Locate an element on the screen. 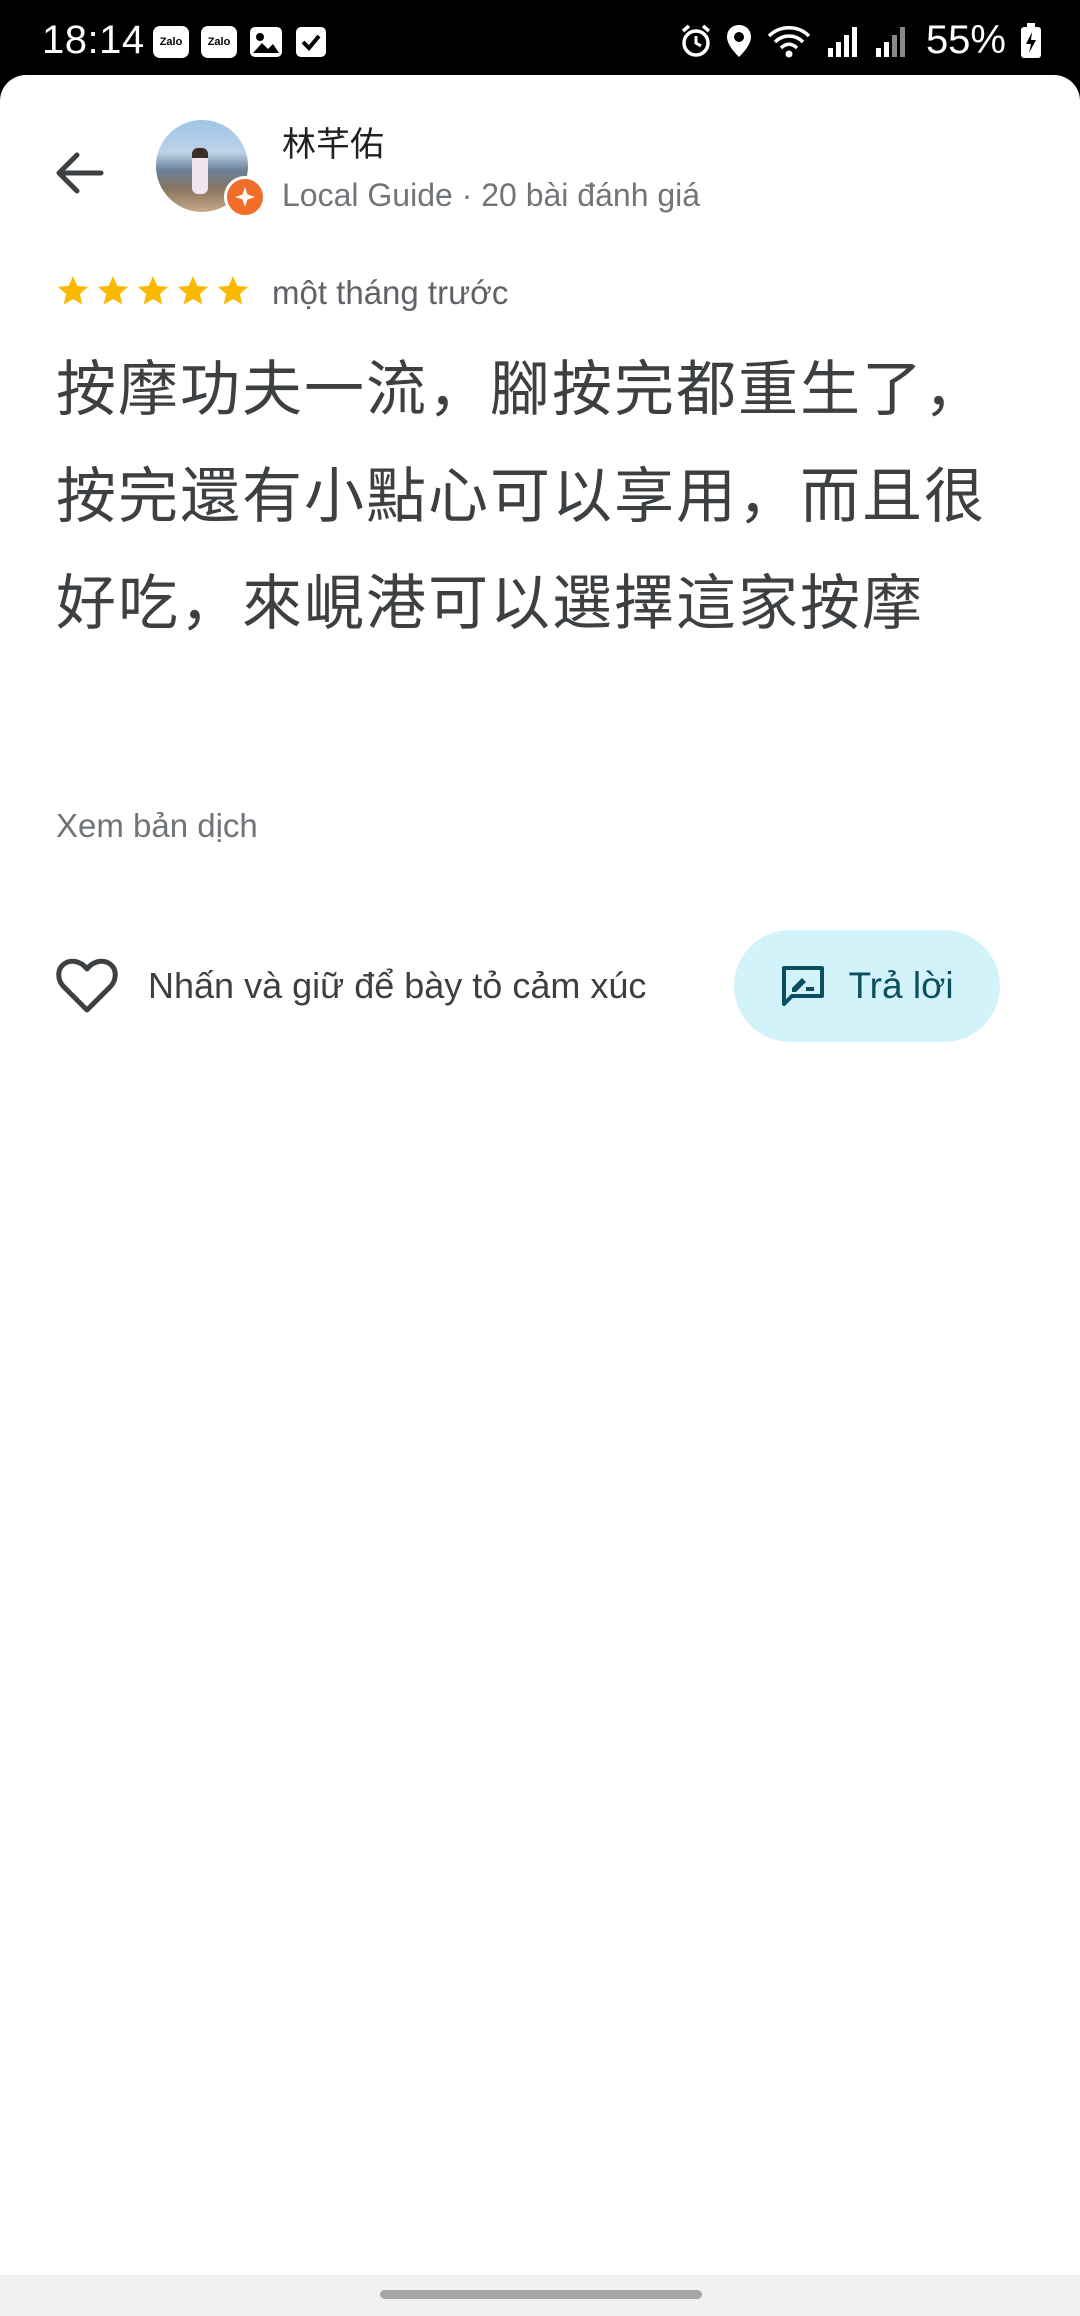 The width and height of the screenshot is (1080, 2316). status-bar: 18:14 Zalo Zalo 55% is located at coordinates (540, 37).